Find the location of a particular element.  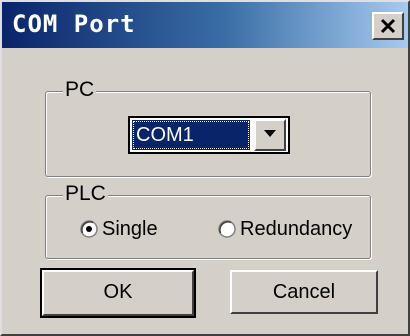

close-button is located at coordinates (388, 26).